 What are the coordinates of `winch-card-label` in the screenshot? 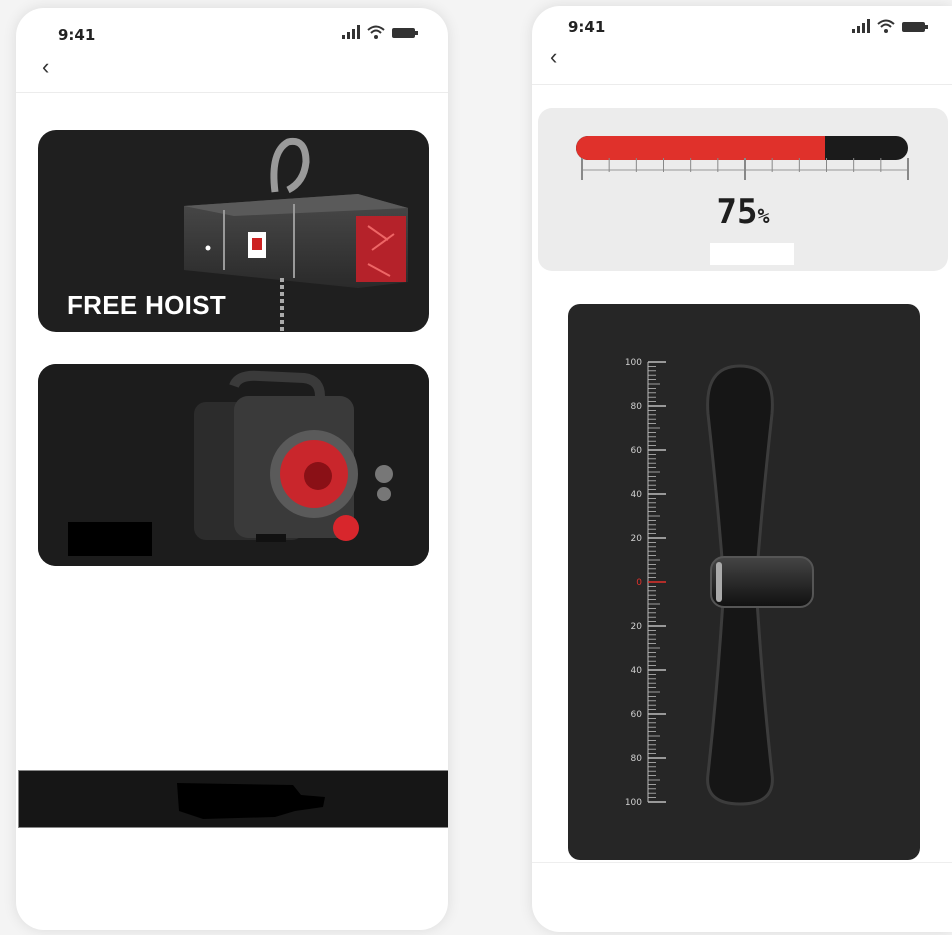 It's located at (110, 539).